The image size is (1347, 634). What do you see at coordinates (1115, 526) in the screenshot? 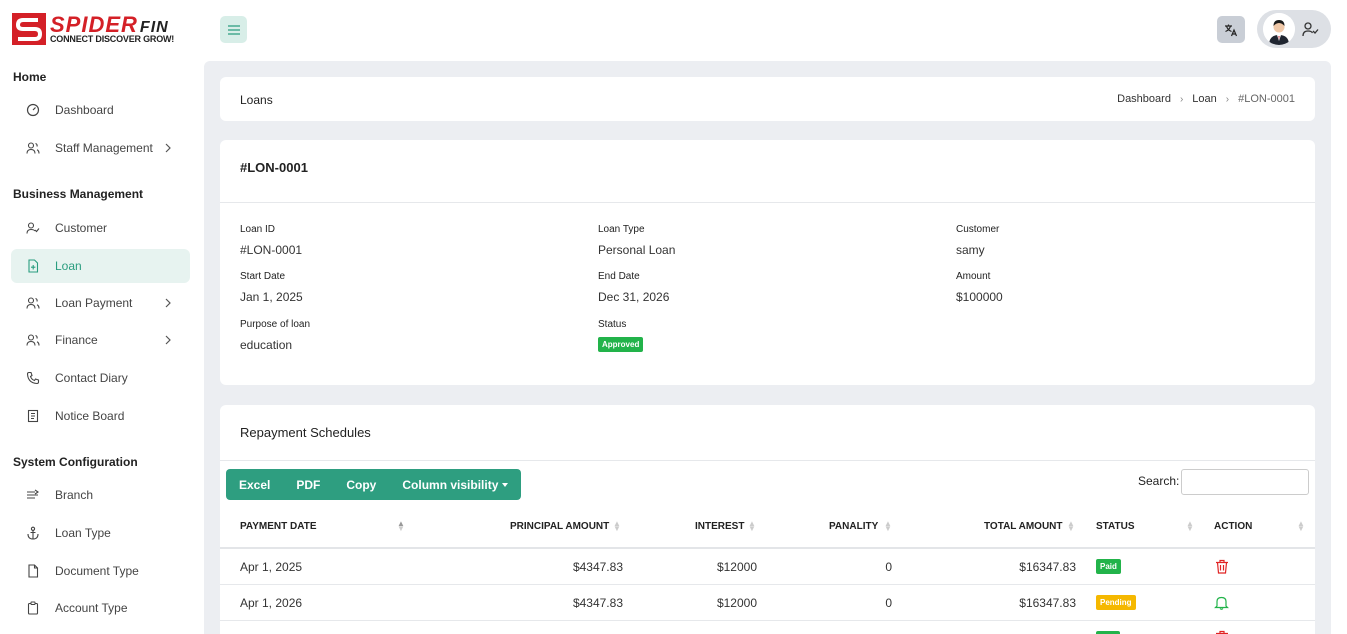
I see `col-status: STATUS` at bounding box center [1115, 526].